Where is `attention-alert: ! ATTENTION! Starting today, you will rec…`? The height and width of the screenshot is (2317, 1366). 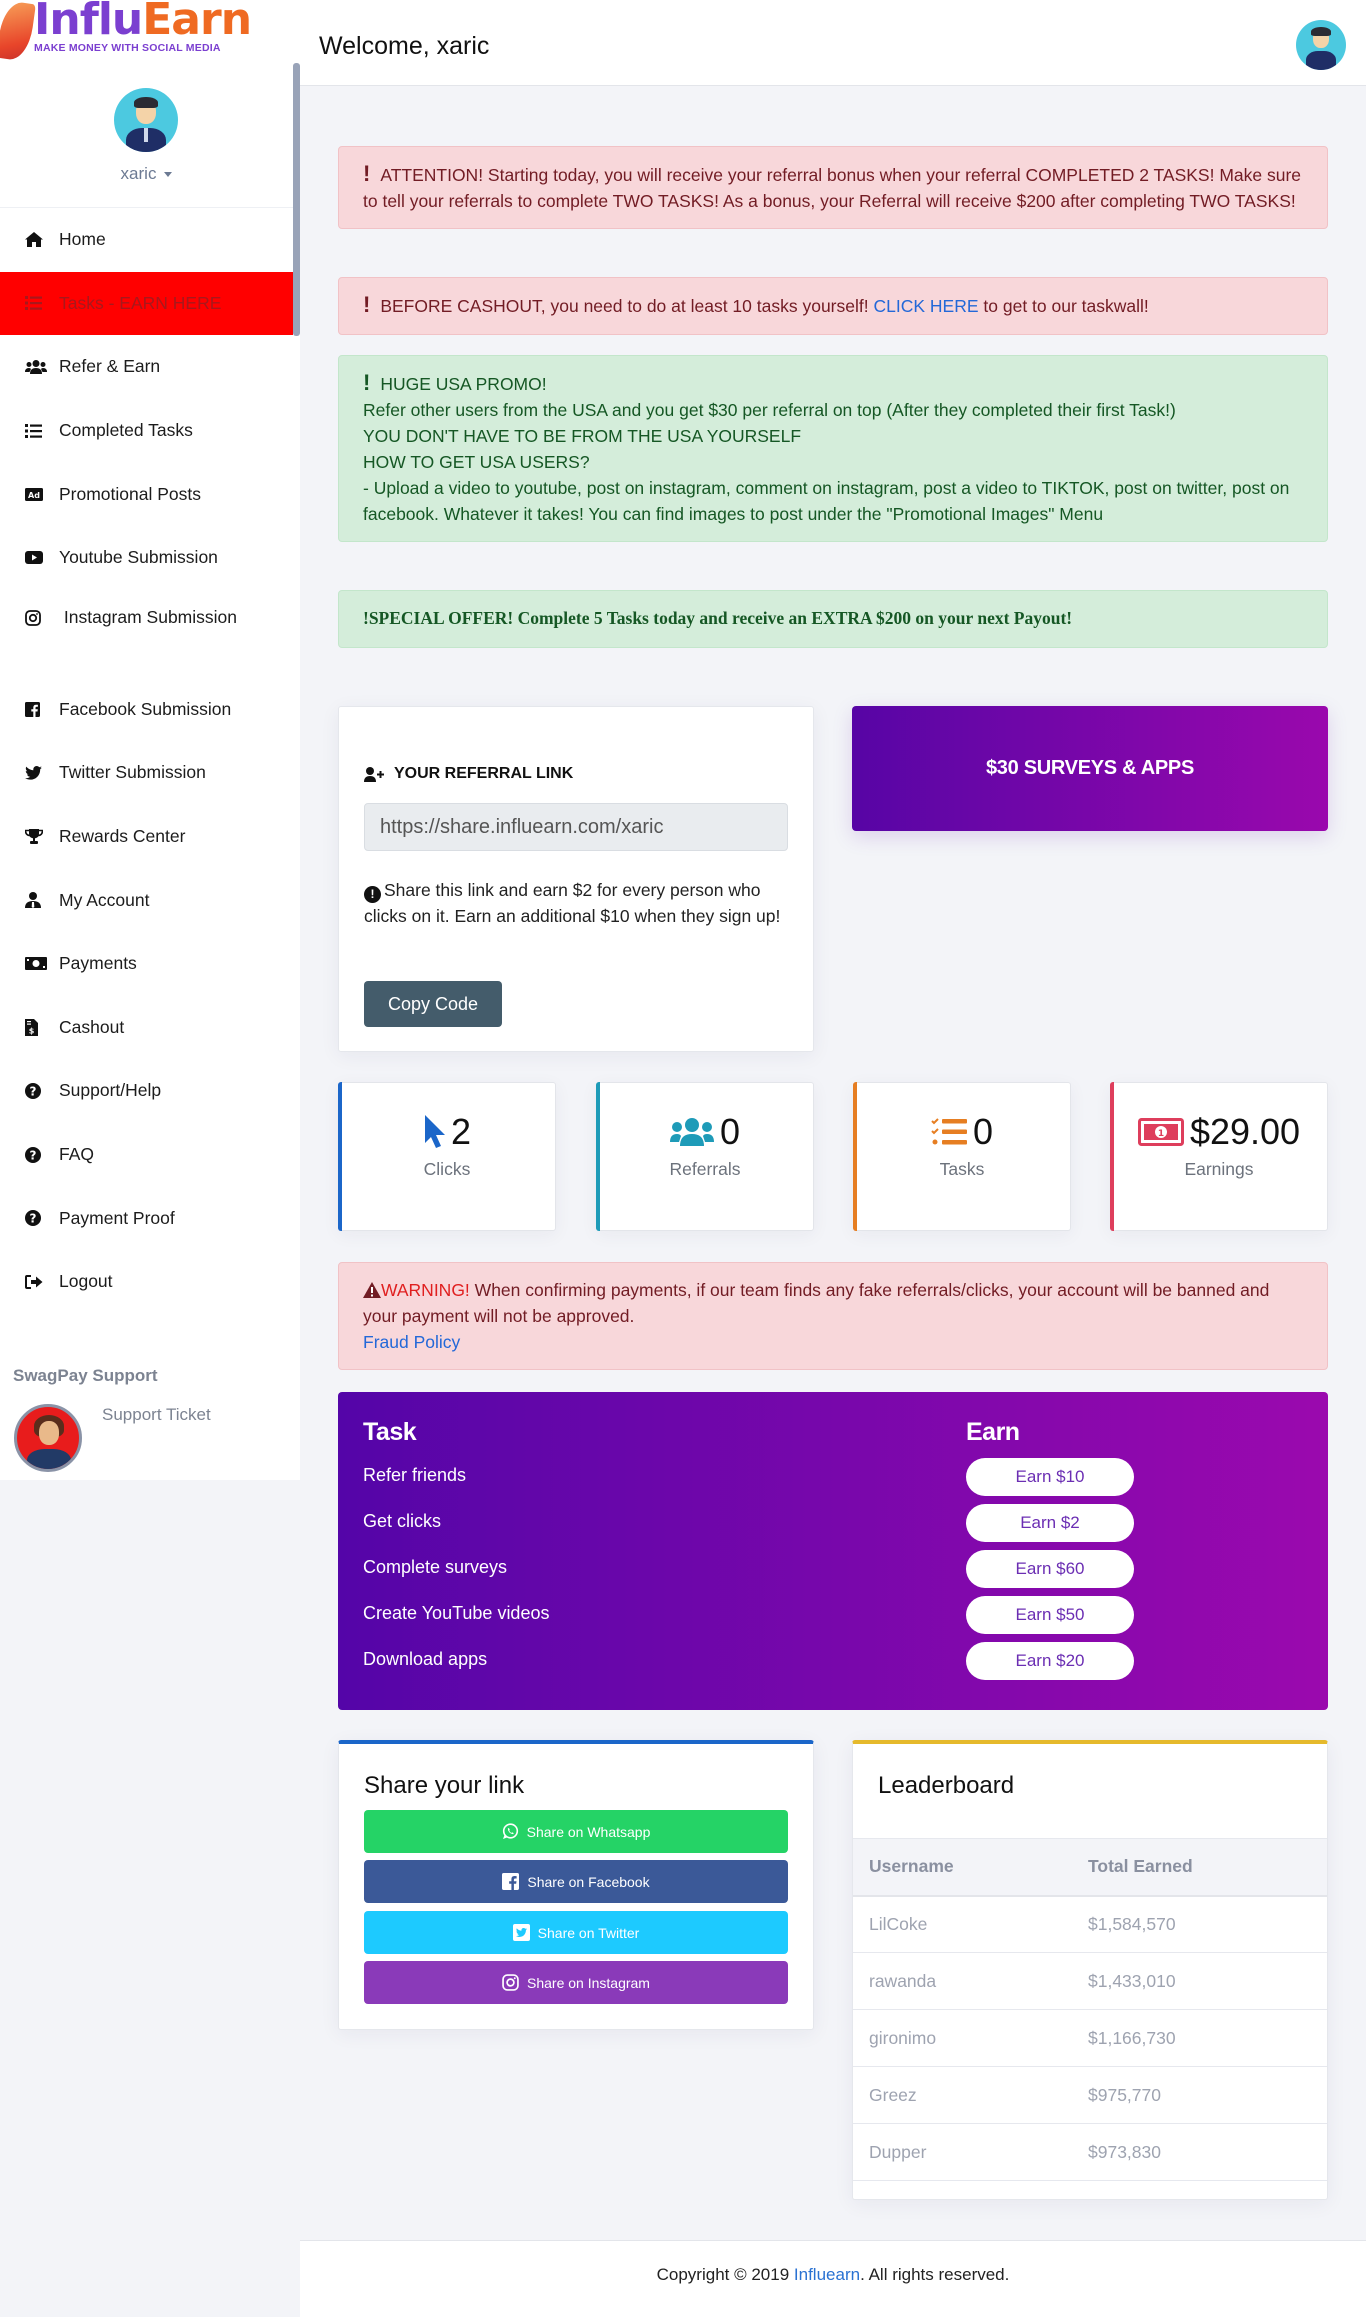
attention-alert: ! ATTENTION! Starting today, you will rec… is located at coordinates (833, 187).